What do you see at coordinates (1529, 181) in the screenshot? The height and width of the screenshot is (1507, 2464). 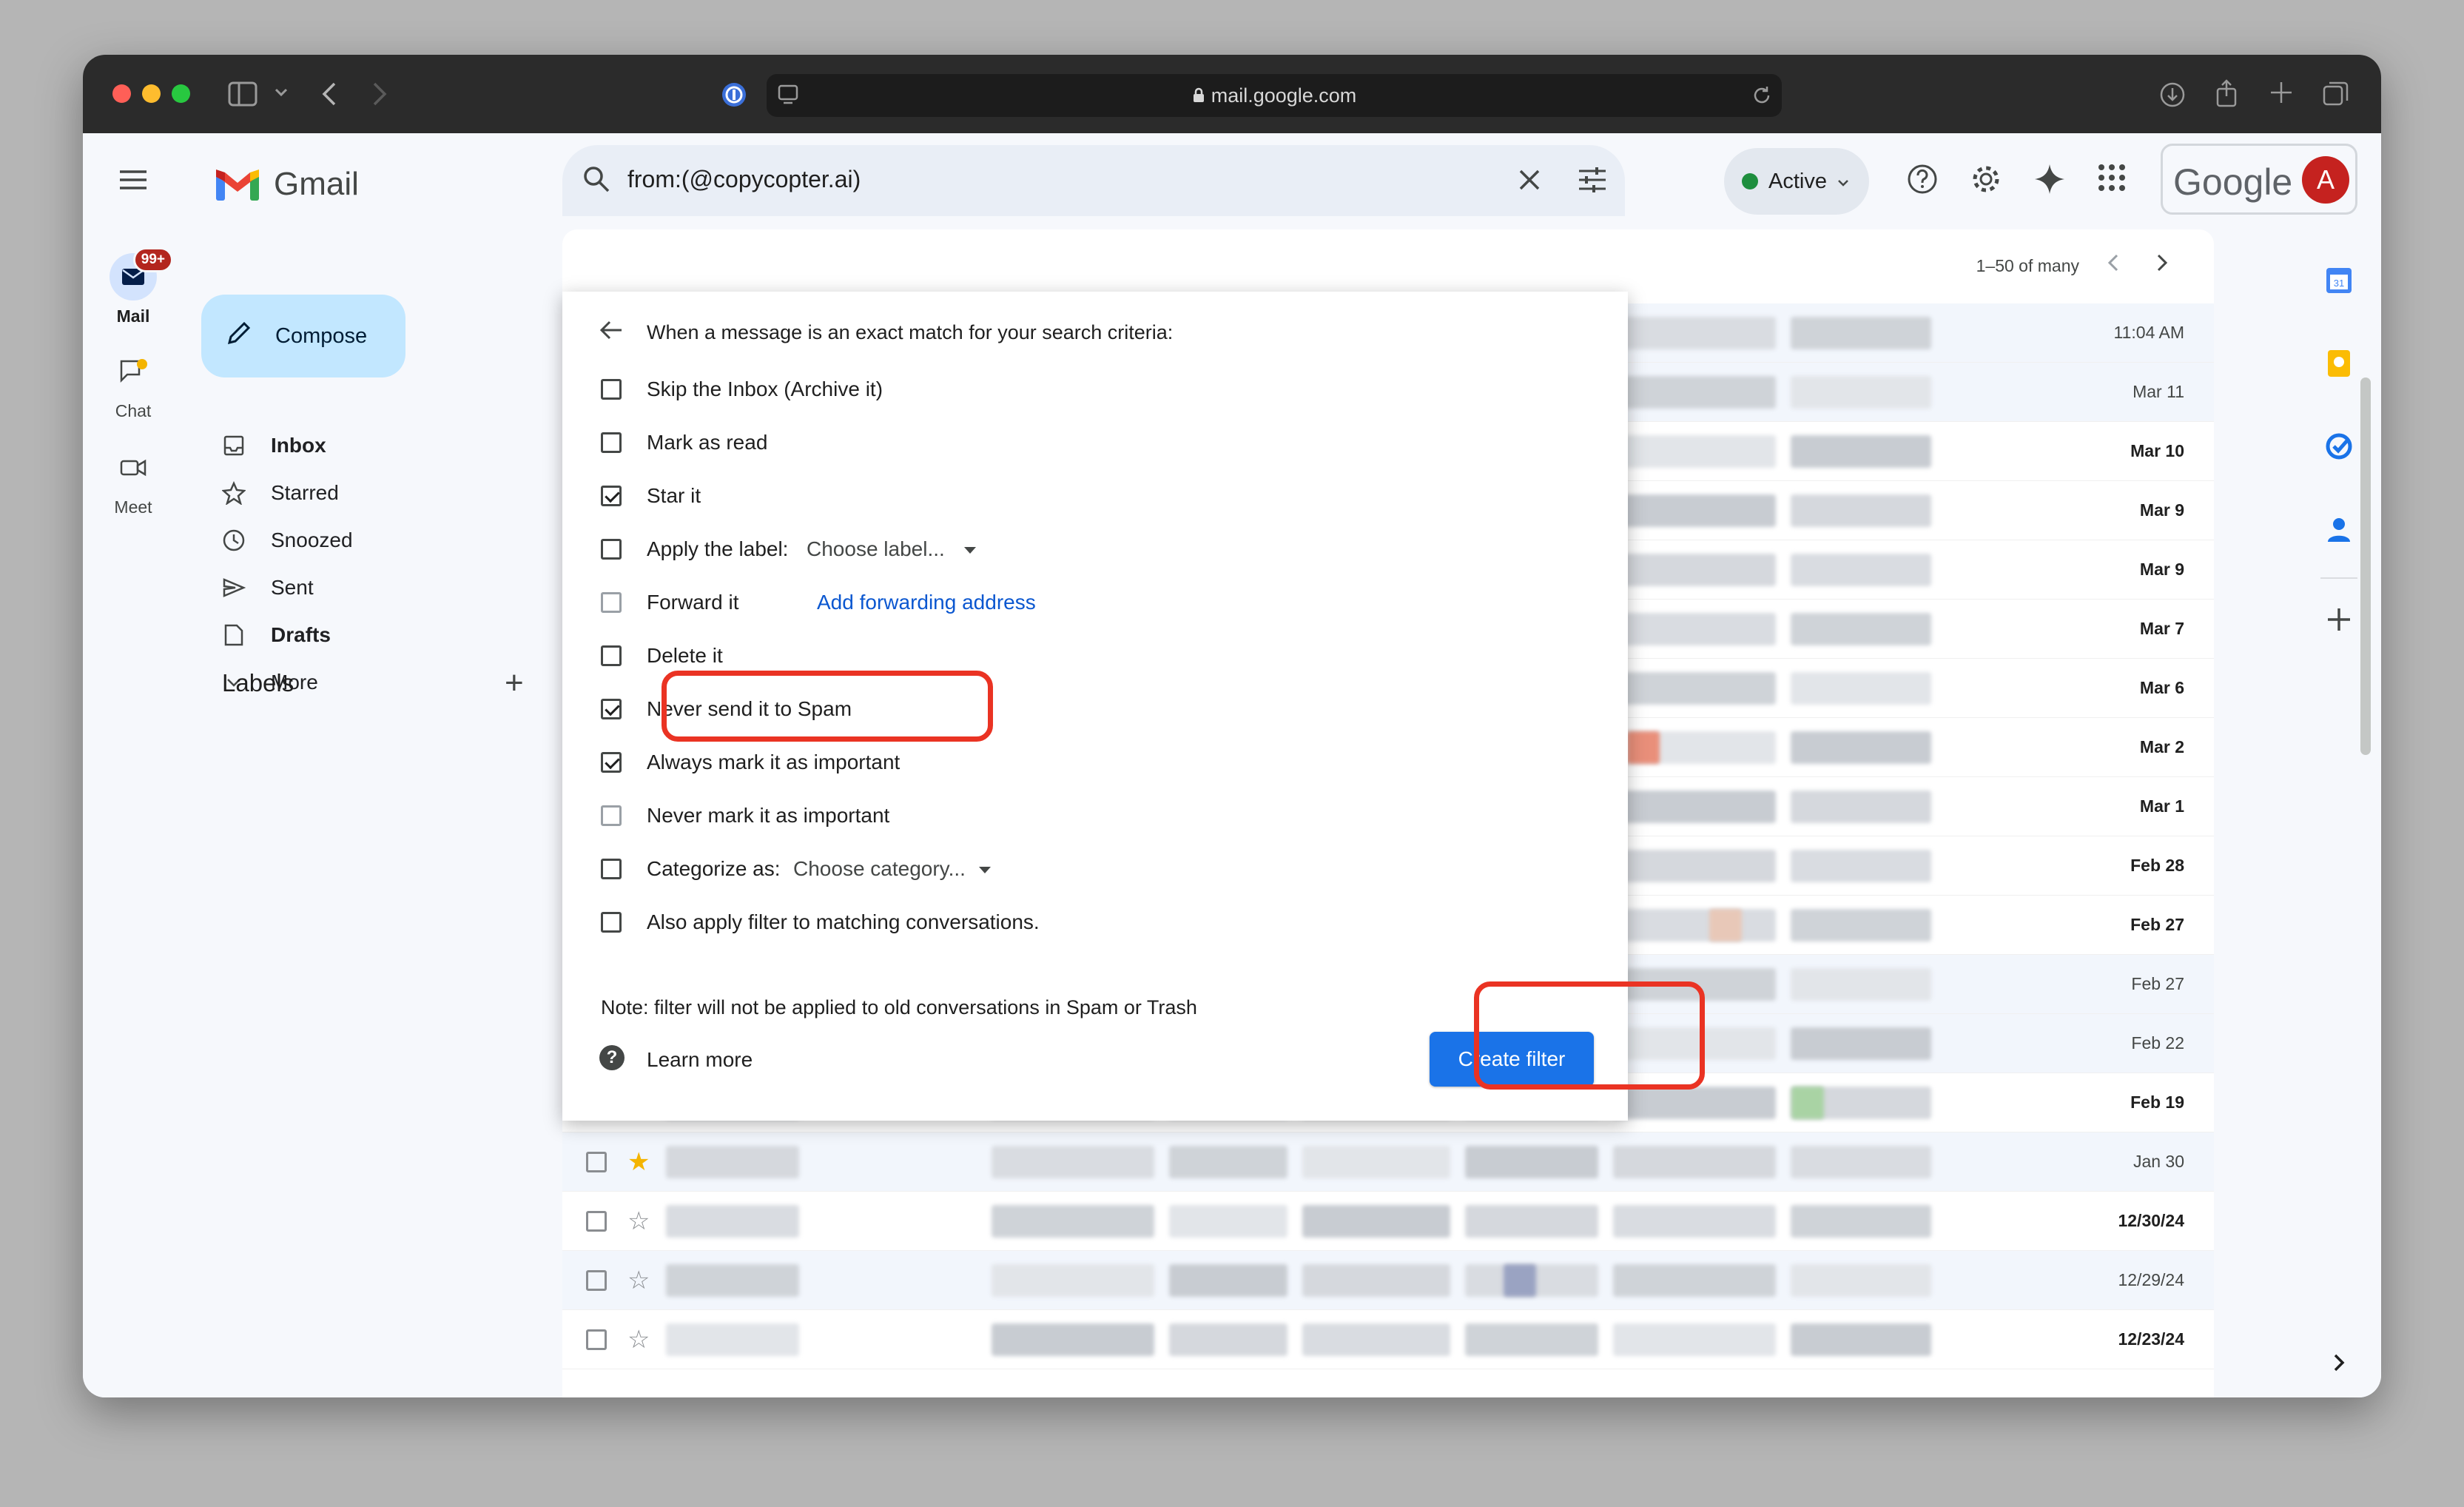 I see `clear-search-icon` at bounding box center [1529, 181].